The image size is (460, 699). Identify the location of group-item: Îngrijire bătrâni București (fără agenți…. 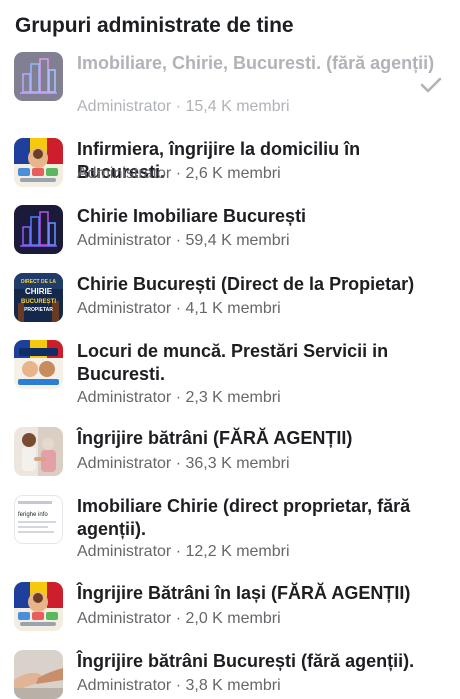
(230, 674).